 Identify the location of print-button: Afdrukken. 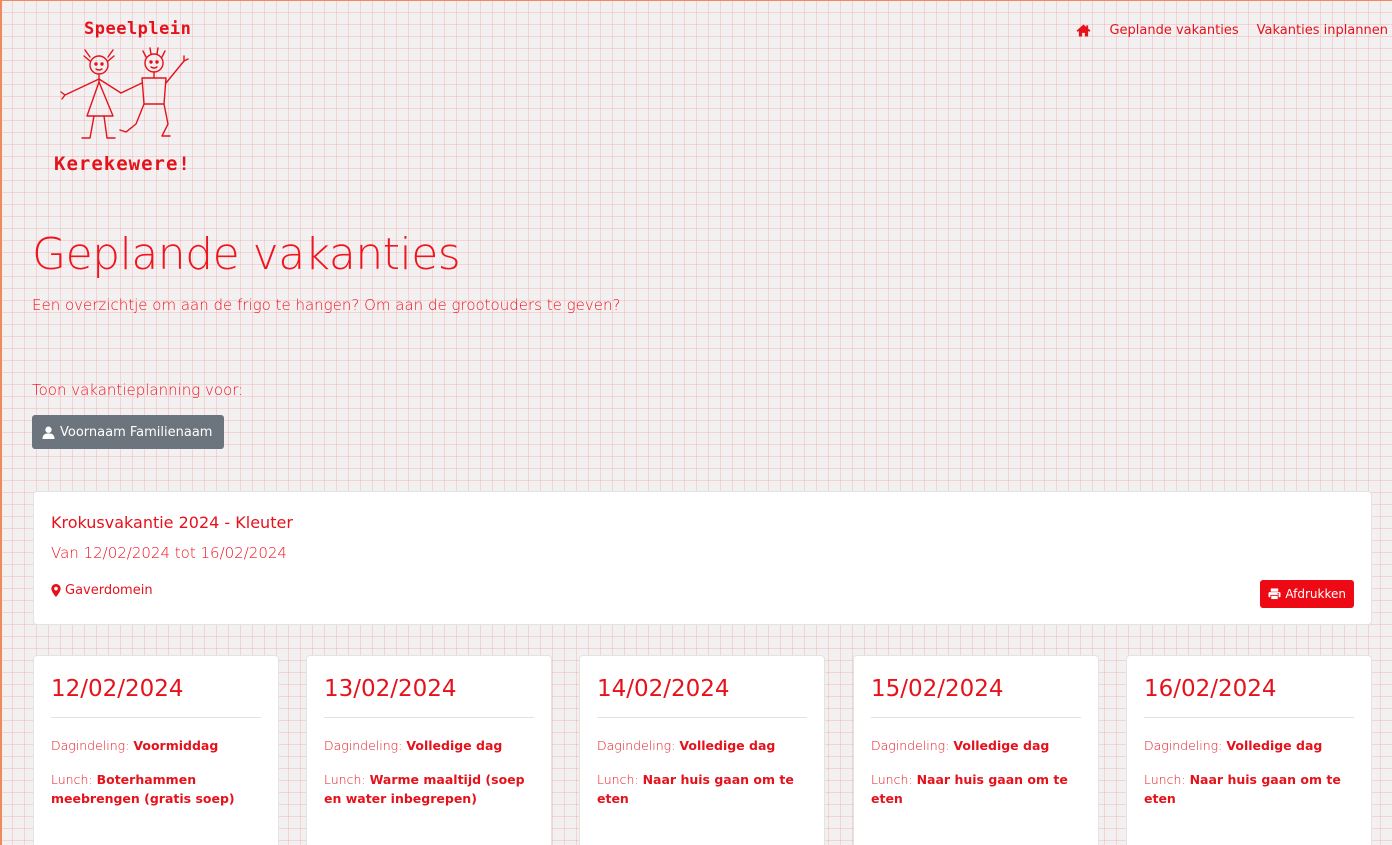
(1307, 594).